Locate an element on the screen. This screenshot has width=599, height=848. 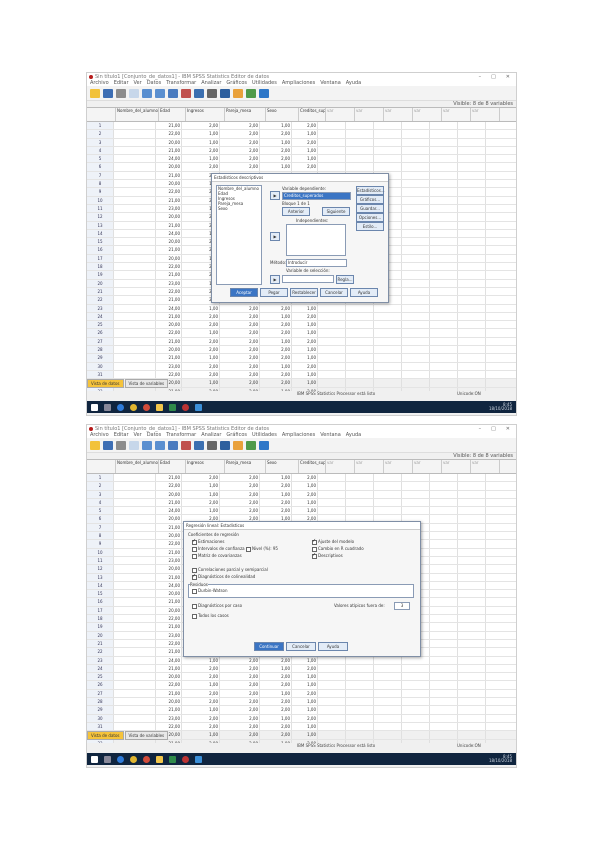
data-cell: 24,00 is located at coordinates (169, 233).